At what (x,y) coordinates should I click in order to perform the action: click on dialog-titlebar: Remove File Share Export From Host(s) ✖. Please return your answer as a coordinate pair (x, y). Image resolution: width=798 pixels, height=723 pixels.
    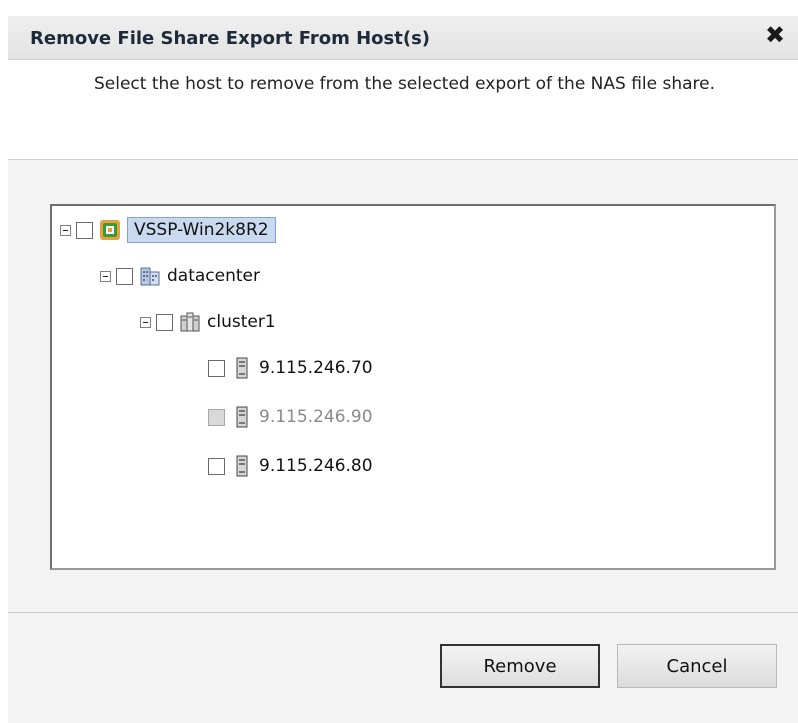
    Looking at the image, I should click on (403, 38).